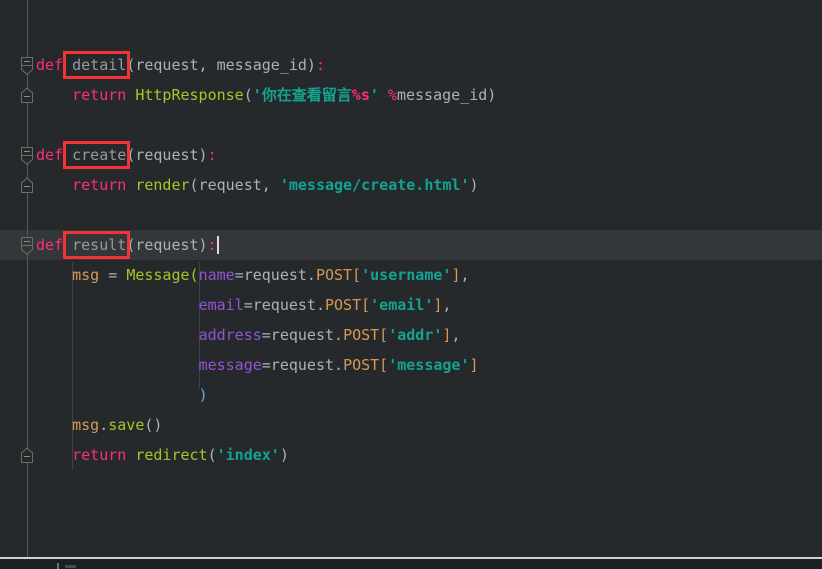  What do you see at coordinates (429, 365) in the screenshot?
I see `code-token: 'message'` at bounding box center [429, 365].